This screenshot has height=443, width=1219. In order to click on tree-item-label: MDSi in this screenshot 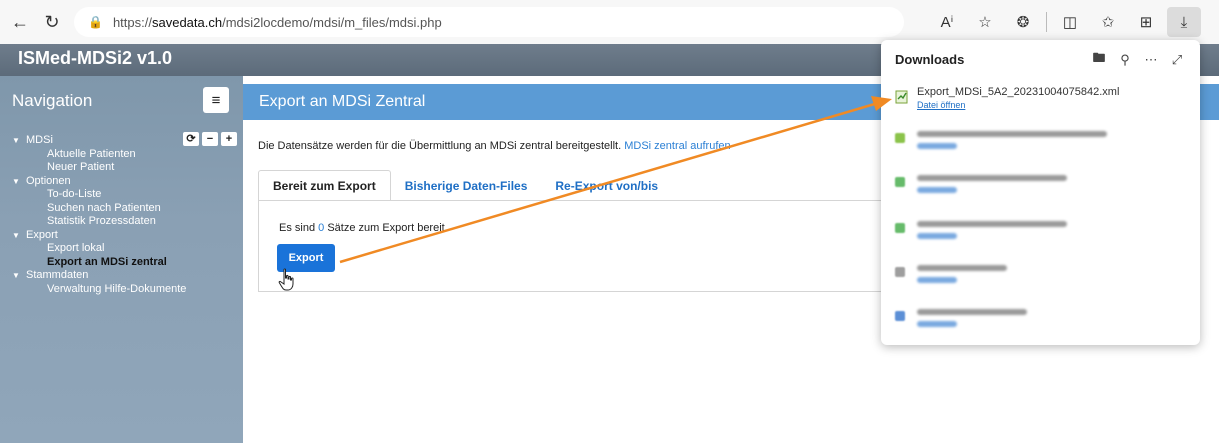, I will do `click(39, 140)`.